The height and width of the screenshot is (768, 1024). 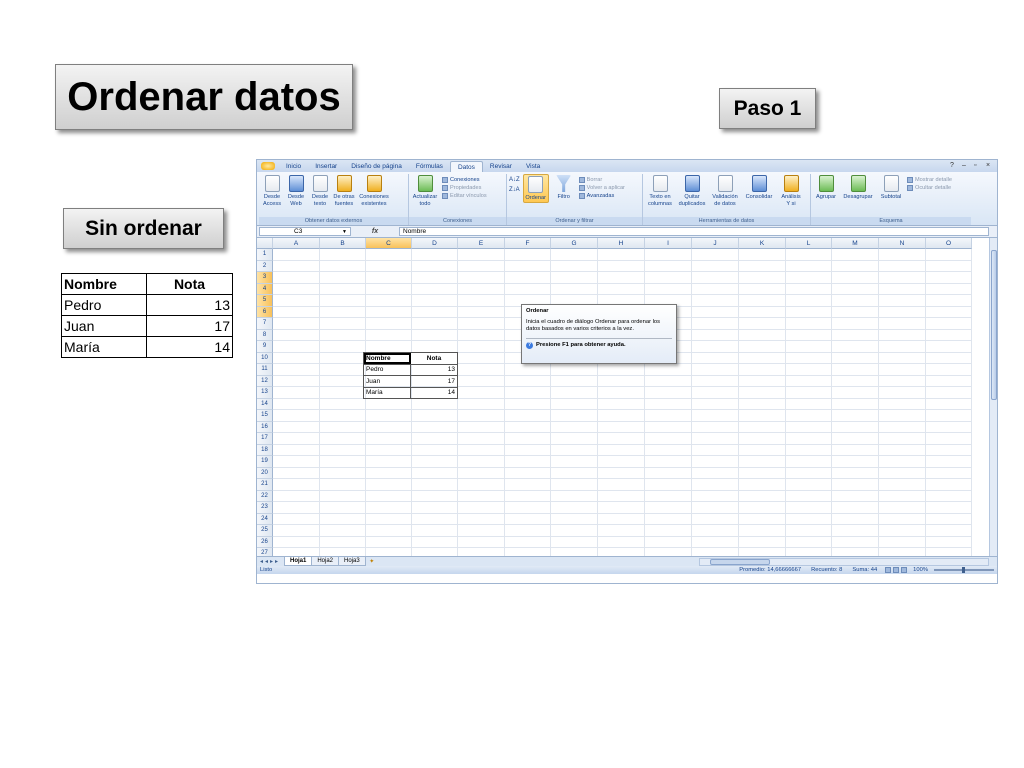 I want to click on row-header-22: 22, so click(x=265, y=496).